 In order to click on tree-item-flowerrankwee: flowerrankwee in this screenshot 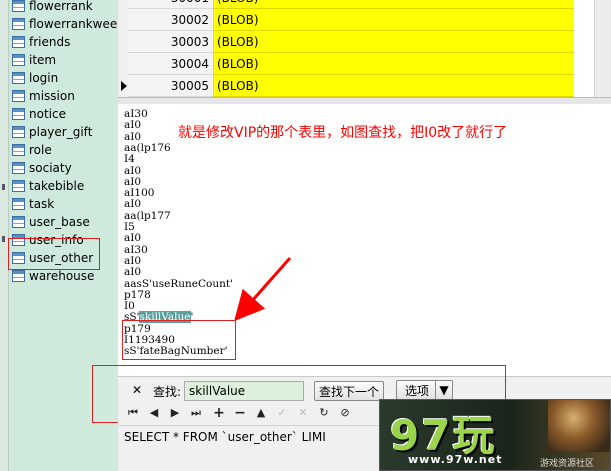, I will do `click(64, 24)`.